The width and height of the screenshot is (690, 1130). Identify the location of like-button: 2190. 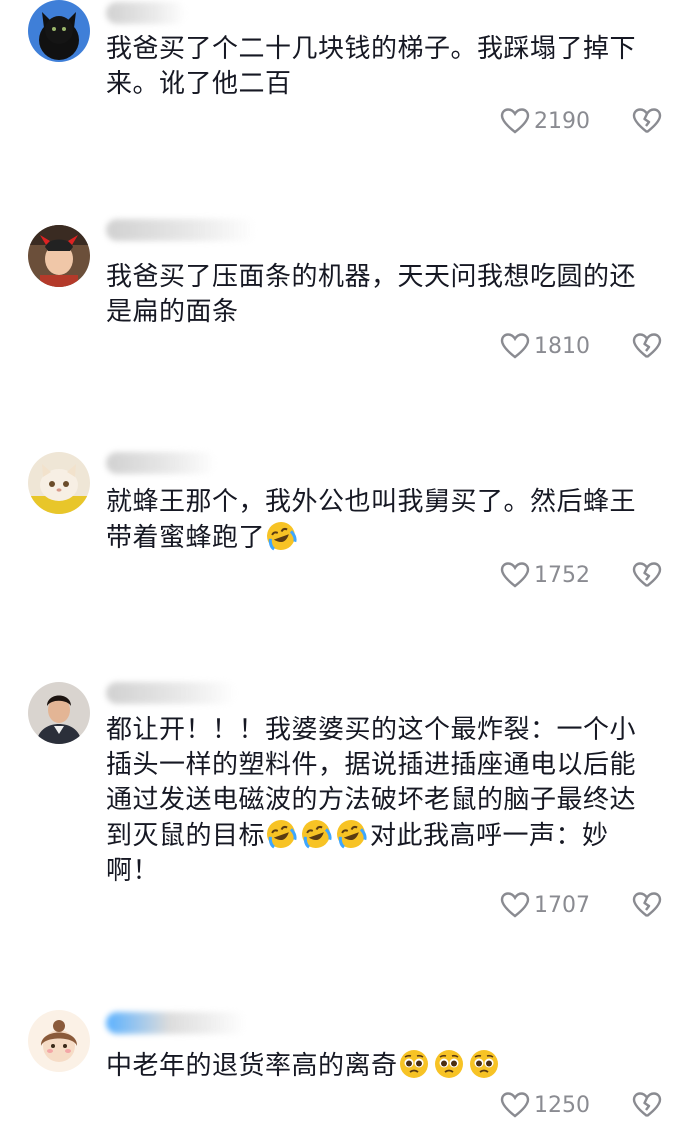
(545, 121).